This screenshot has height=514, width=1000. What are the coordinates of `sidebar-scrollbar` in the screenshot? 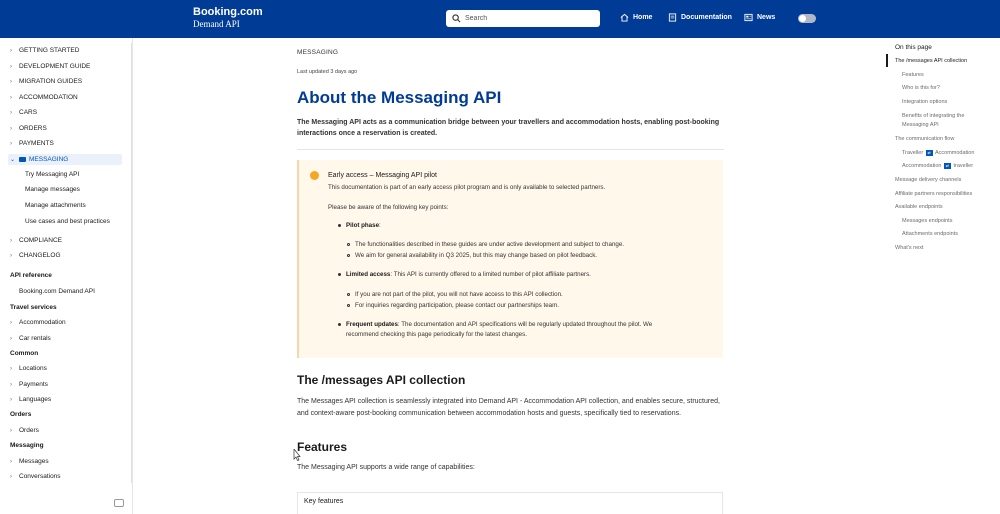 It's located at (131, 263).